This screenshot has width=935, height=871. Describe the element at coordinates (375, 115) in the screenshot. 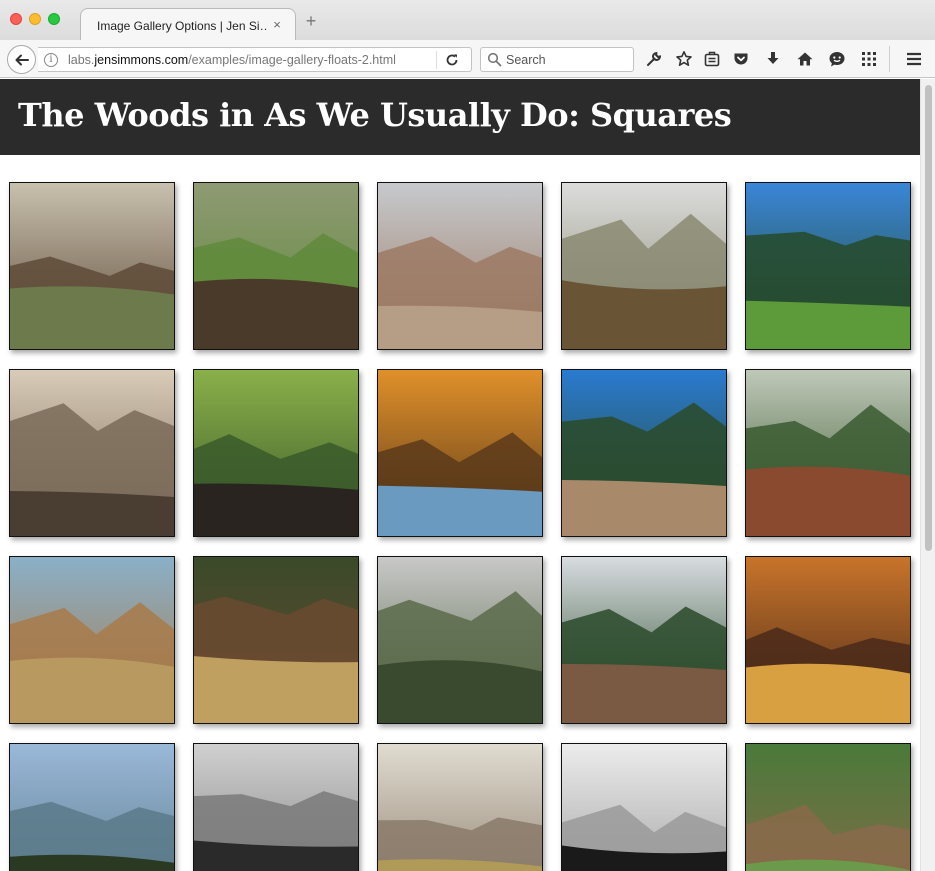

I see `page-title: The Woods in As We Usually Do: Squares` at that location.